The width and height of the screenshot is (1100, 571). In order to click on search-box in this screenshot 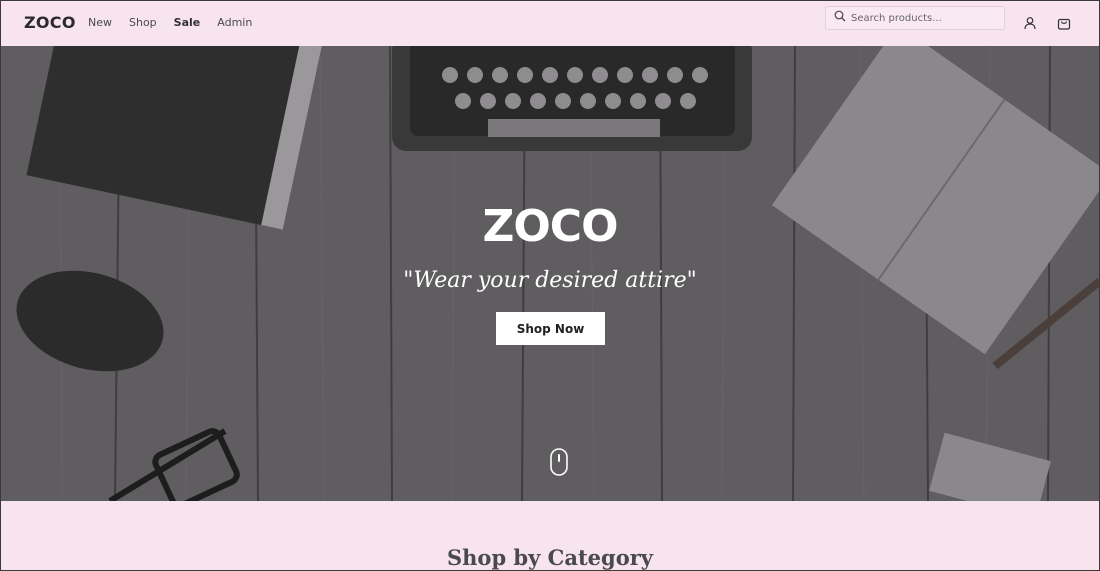, I will do `click(915, 18)`.